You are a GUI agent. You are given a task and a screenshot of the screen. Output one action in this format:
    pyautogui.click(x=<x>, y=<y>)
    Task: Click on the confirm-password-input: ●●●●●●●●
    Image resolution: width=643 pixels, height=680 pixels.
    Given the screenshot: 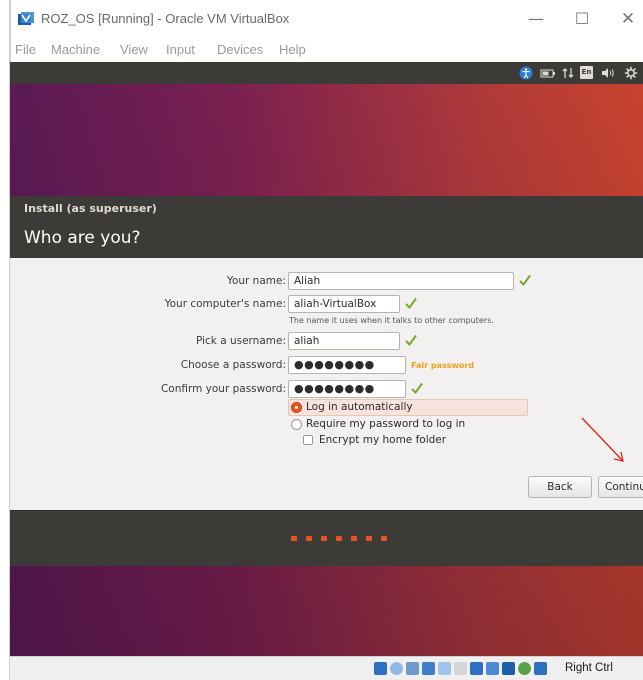 What is the action you would take?
    pyautogui.click(x=347, y=389)
    